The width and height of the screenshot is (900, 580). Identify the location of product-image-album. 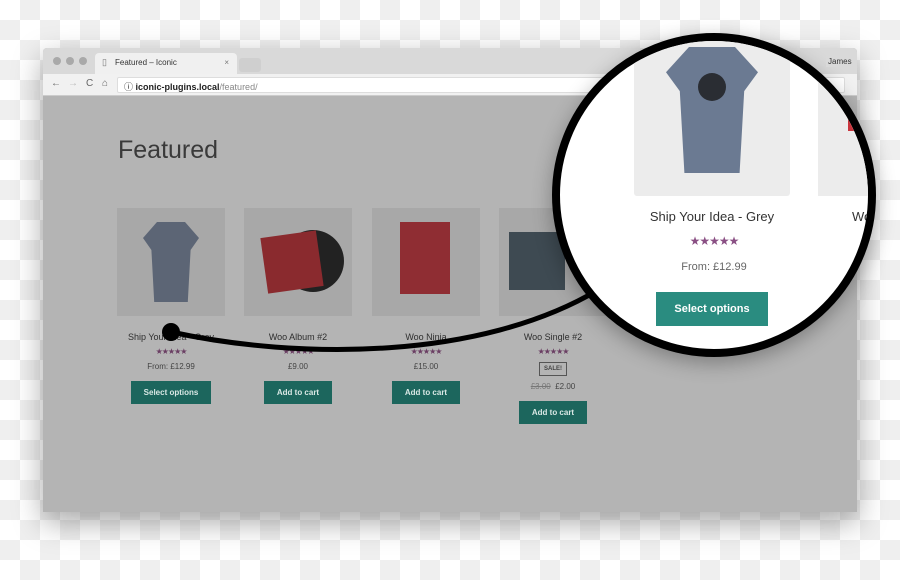
(298, 262).